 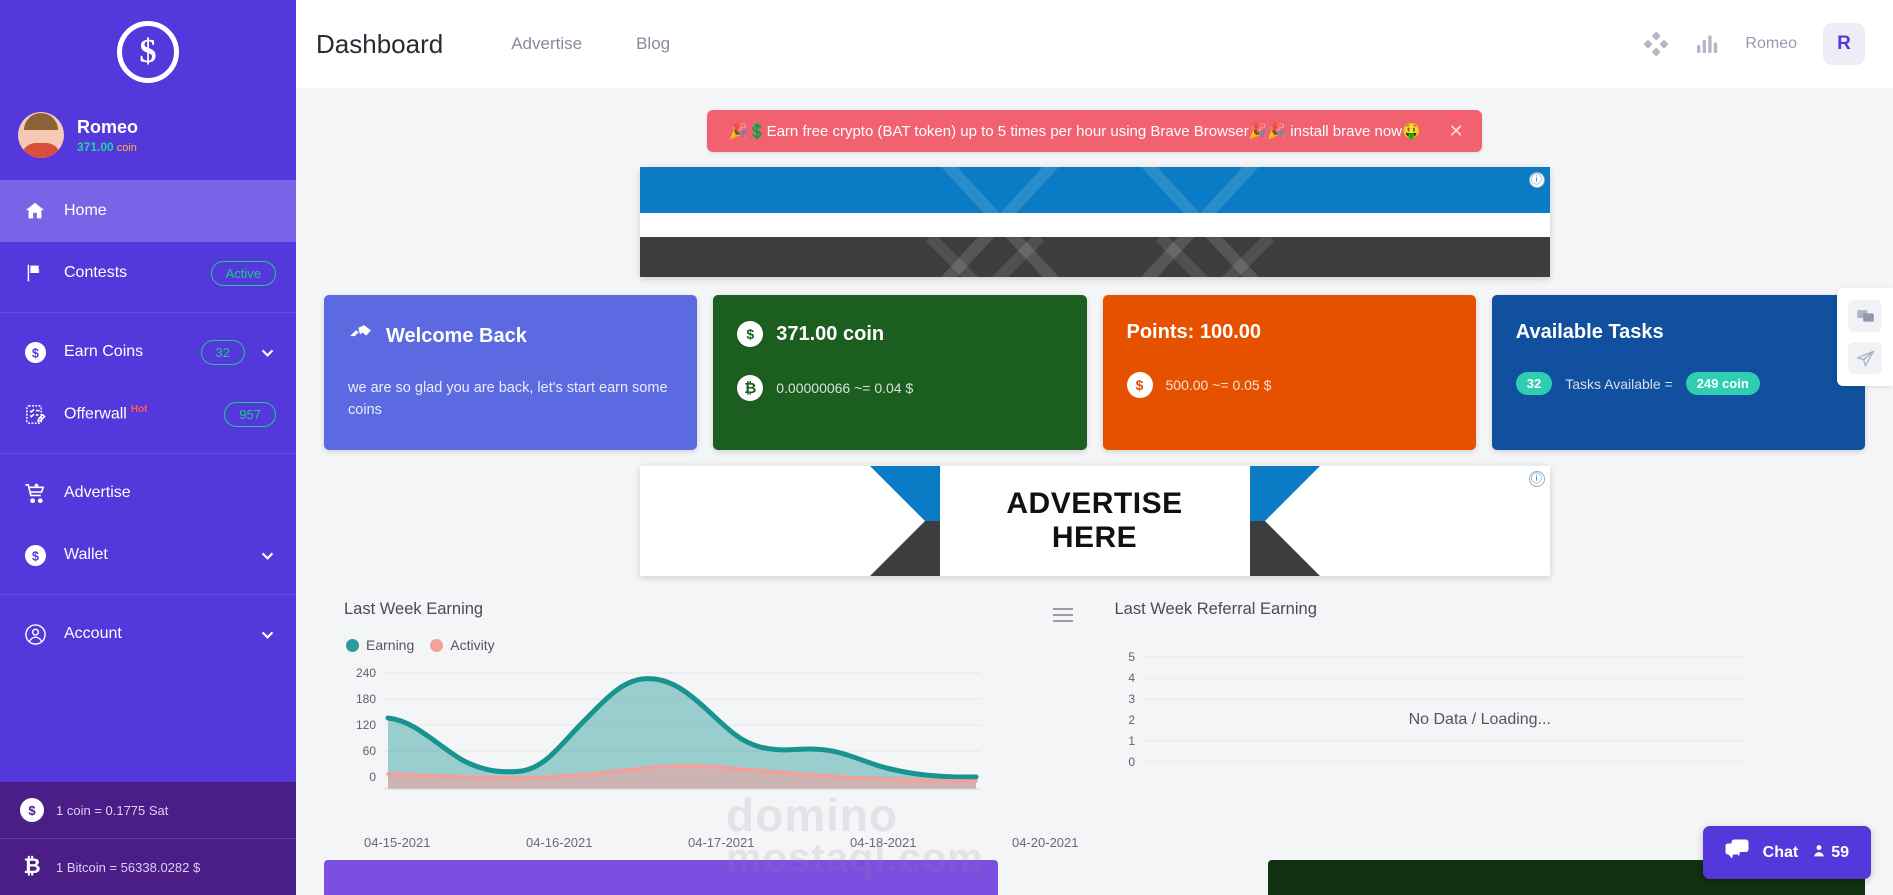 I want to click on sidebar-item-label: Contests, so click(x=96, y=272).